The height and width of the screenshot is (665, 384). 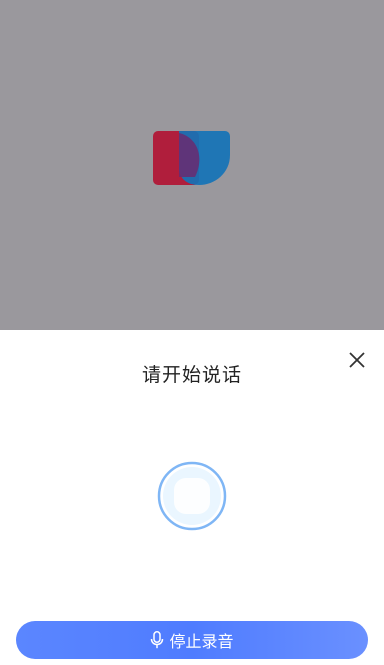 What do you see at coordinates (191, 158) in the screenshot?
I see `unionpay-logo-icon` at bounding box center [191, 158].